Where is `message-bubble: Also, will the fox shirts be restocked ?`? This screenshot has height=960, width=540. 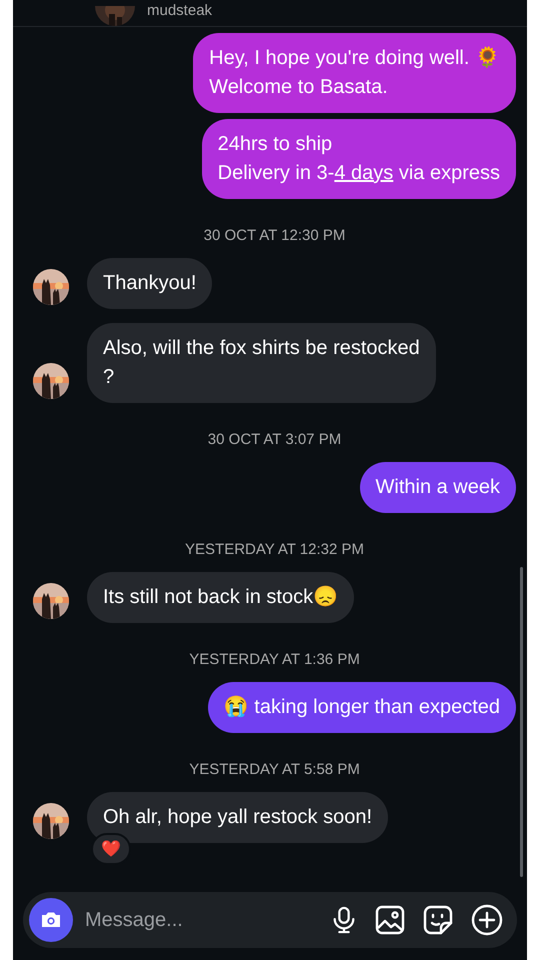
message-bubble: Also, will the fox shirts be restocked ? is located at coordinates (261, 363).